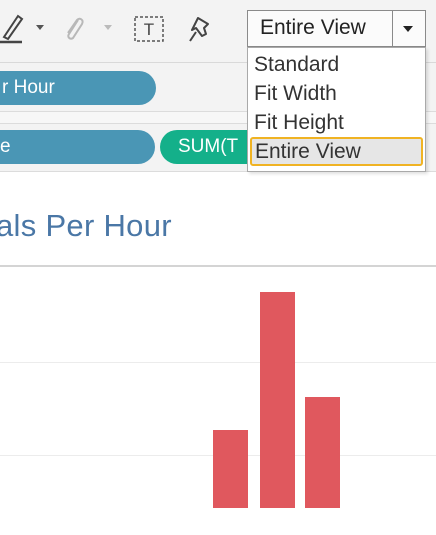 The width and height of the screenshot is (436, 535). What do you see at coordinates (336, 151) in the screenshot?
I see `menu-item-entire-view: Entire View` at bounding box center [336, 151].